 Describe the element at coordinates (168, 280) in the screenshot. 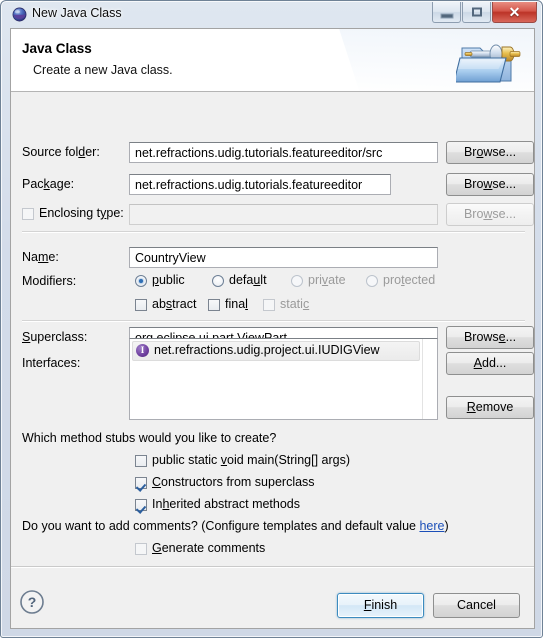

I see `radio-public-label: public` at that location.